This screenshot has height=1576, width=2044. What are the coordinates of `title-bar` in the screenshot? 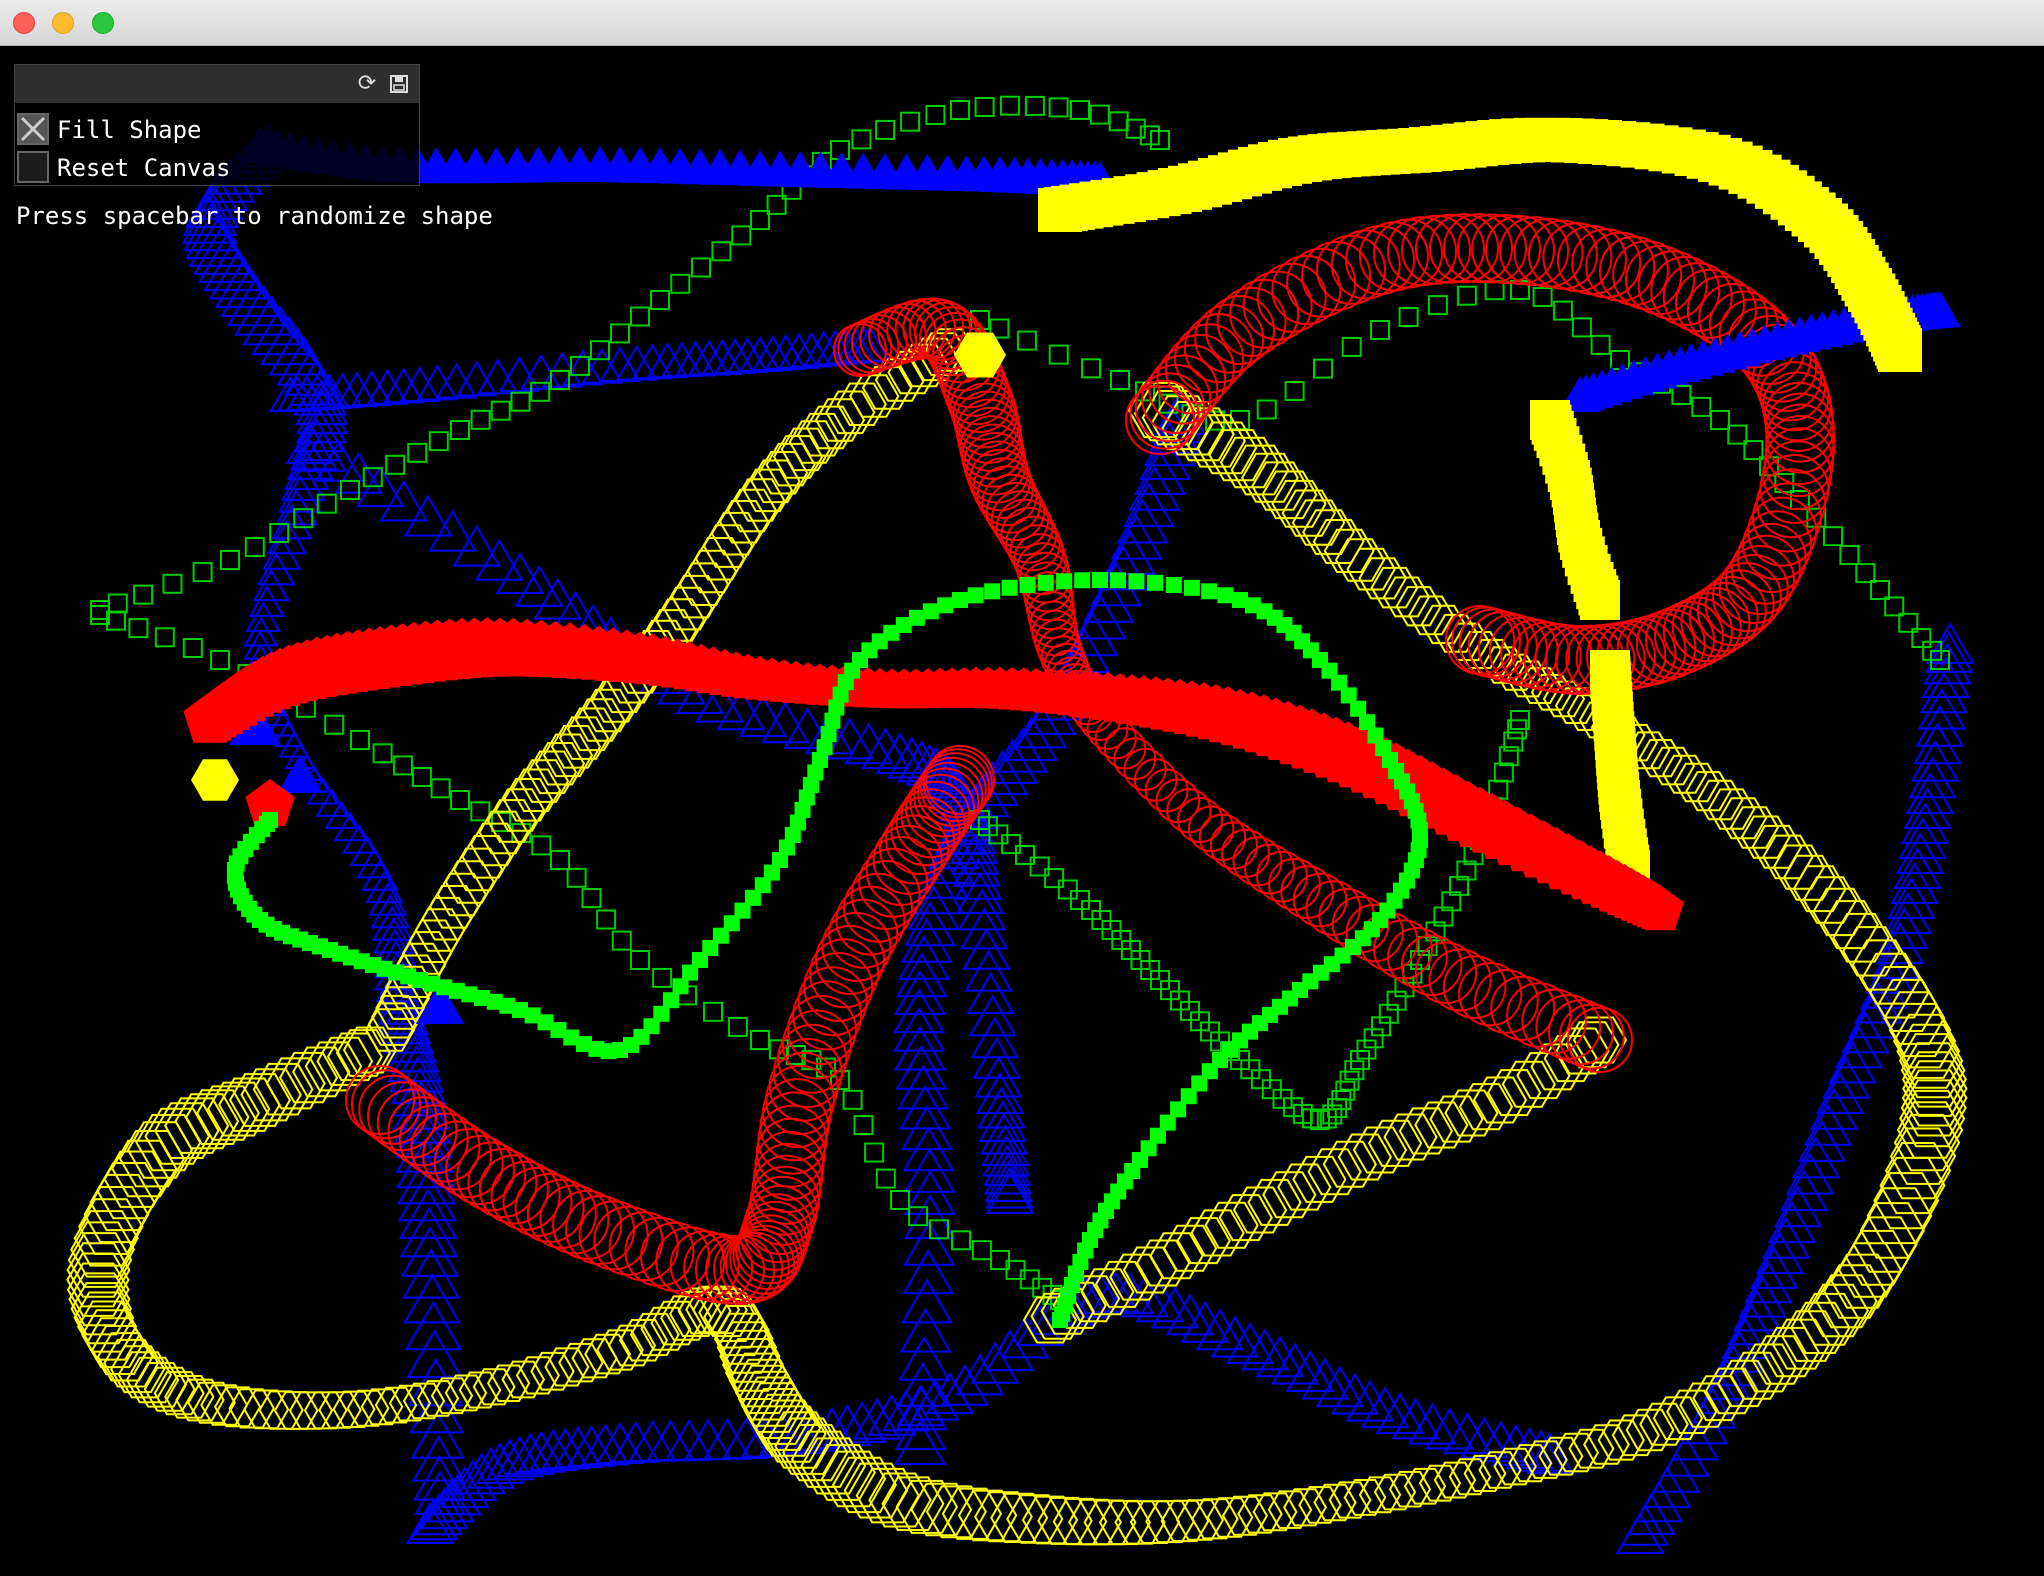 It's located at (1022, 23).